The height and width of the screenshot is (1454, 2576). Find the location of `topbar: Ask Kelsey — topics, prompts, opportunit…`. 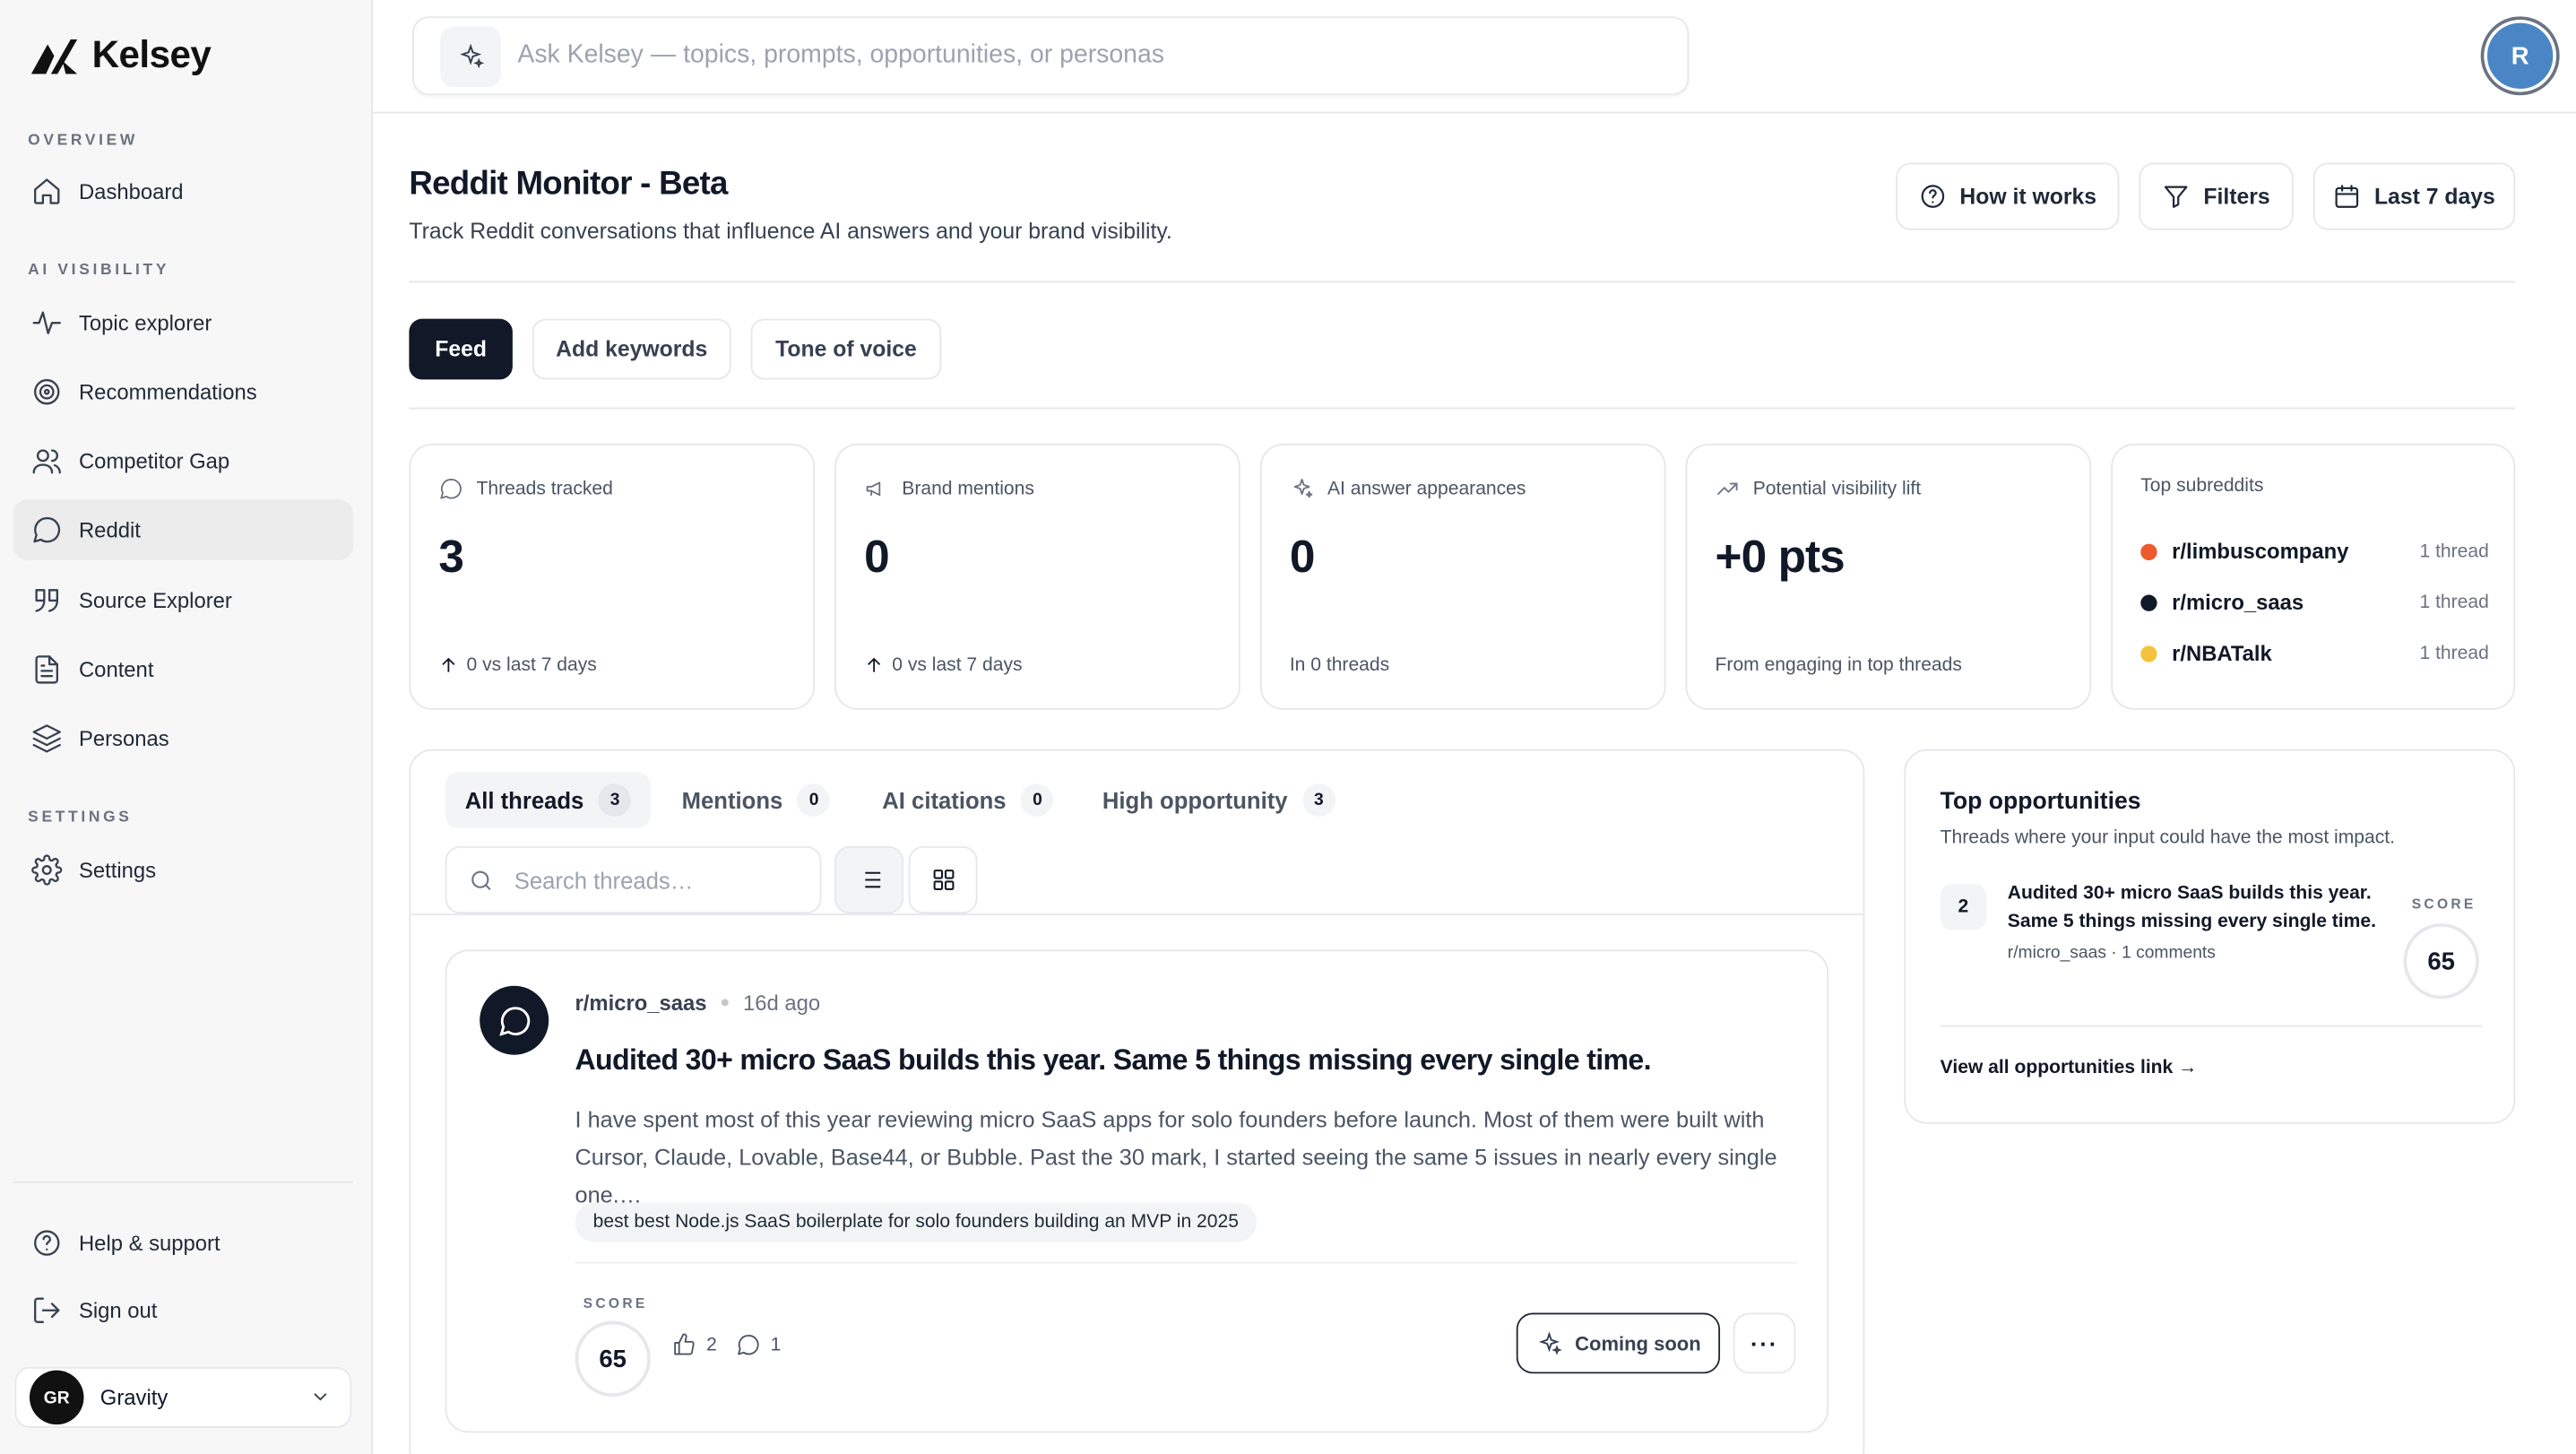

topbar: Ask Kelsey — topics, prompts, opportunit… is located at coordinates (1474, 57).